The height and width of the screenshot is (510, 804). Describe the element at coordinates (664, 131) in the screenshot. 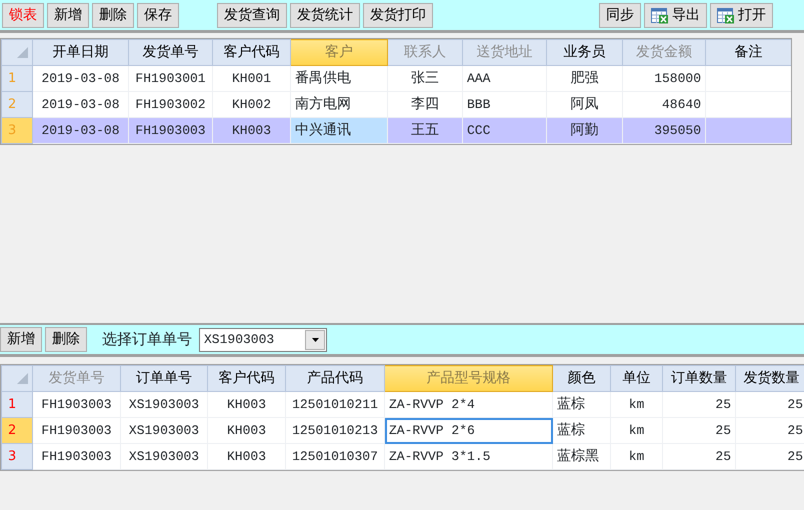

I see `table-cell: 395050` at that location.